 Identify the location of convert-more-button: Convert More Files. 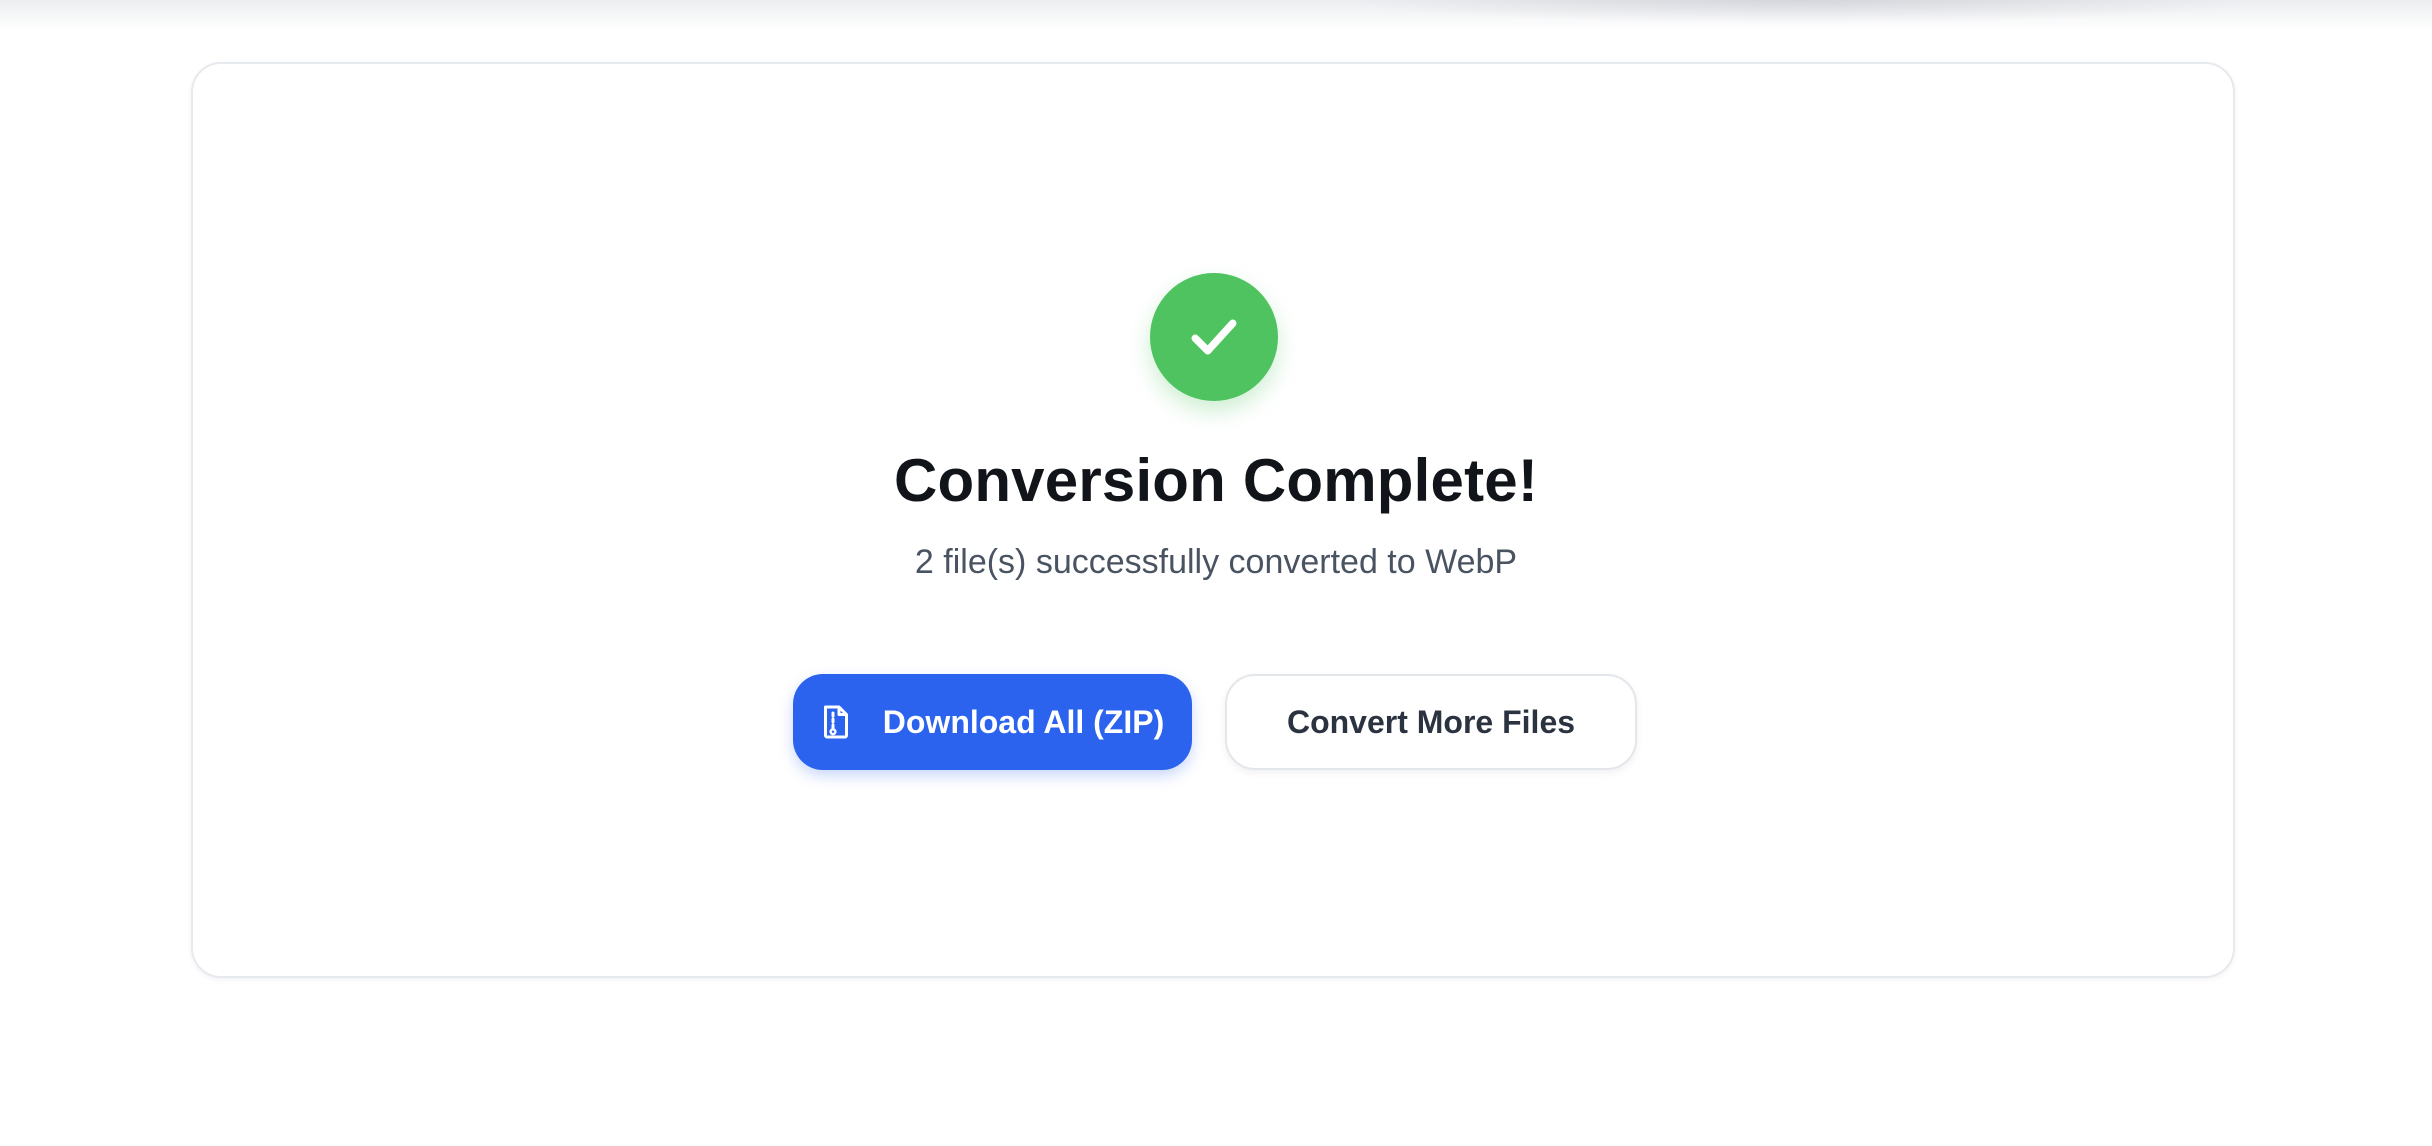
(1431, 722).